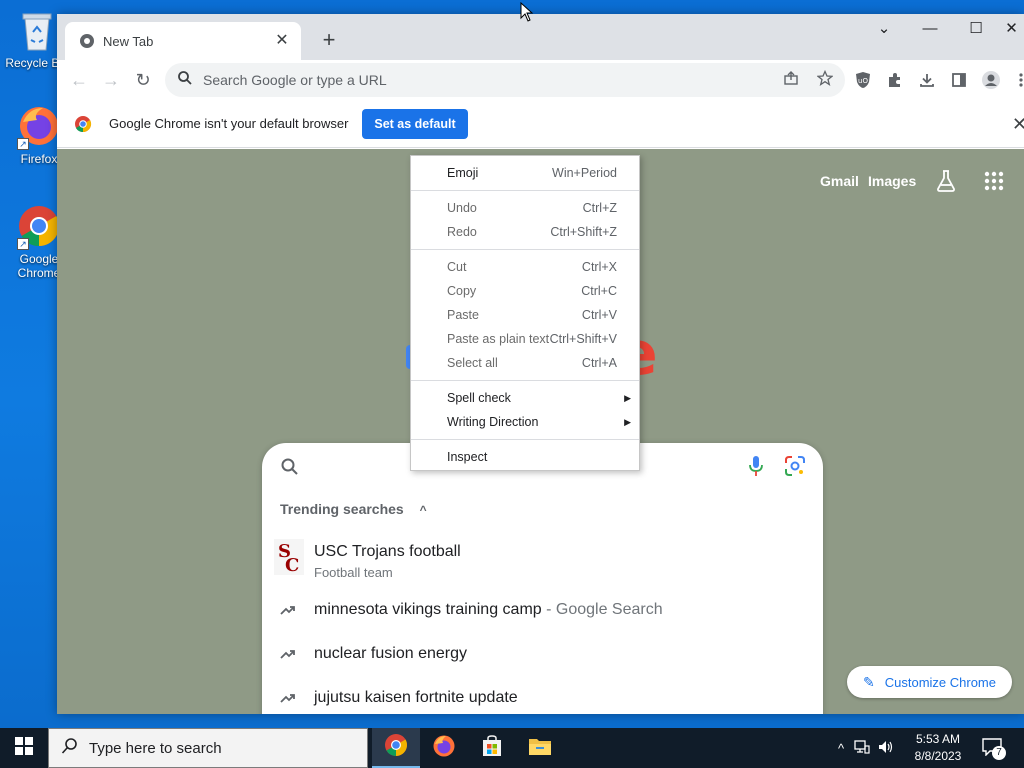 The width and height of the screenshot is (1024, 768). Describe the element at coordinates (525, 398) in the screenshot. I see `menu-item-spell-check: Spell check ▶` at that location.